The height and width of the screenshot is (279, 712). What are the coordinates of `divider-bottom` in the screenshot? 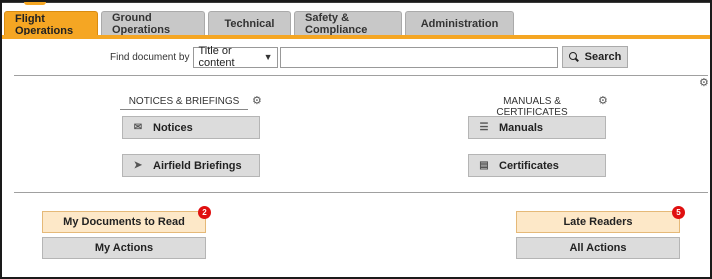 It's located at (361, 192).